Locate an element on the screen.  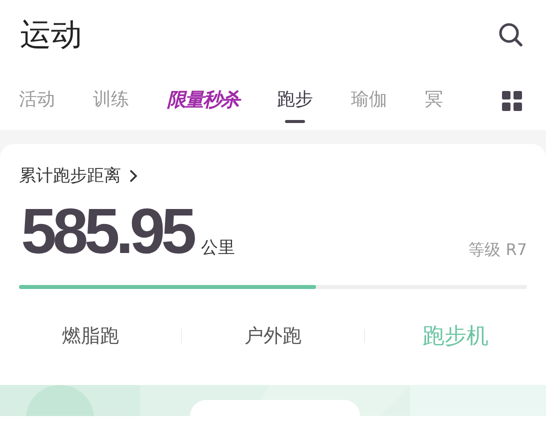
chevron-icon is located at coordinates (133, 175).